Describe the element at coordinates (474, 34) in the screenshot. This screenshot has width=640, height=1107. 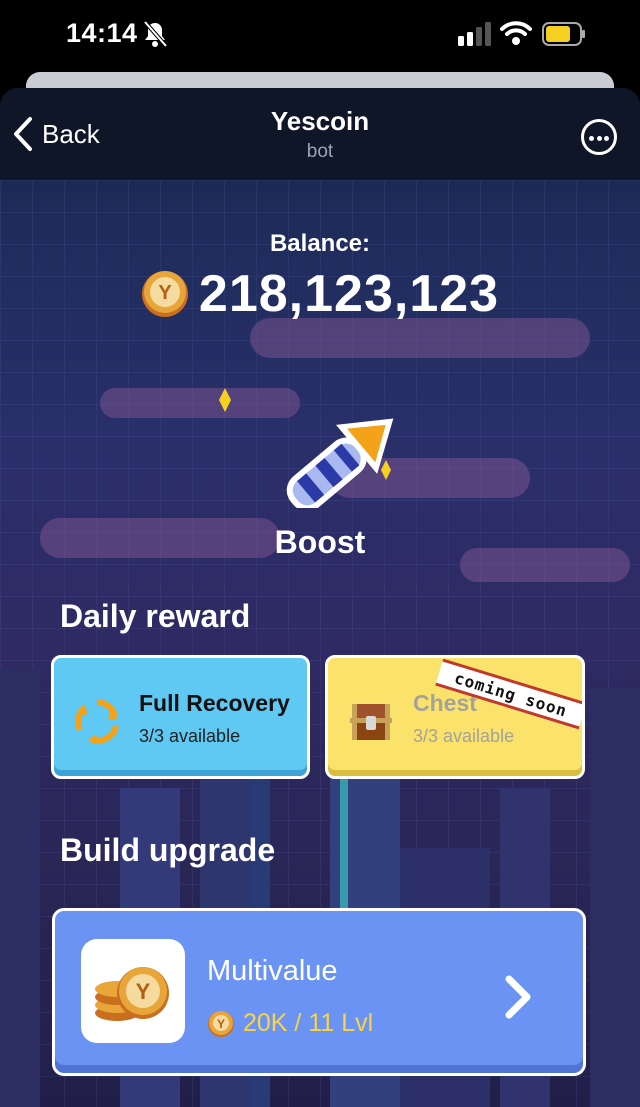
I see `cellular-signal-icon` at that location.